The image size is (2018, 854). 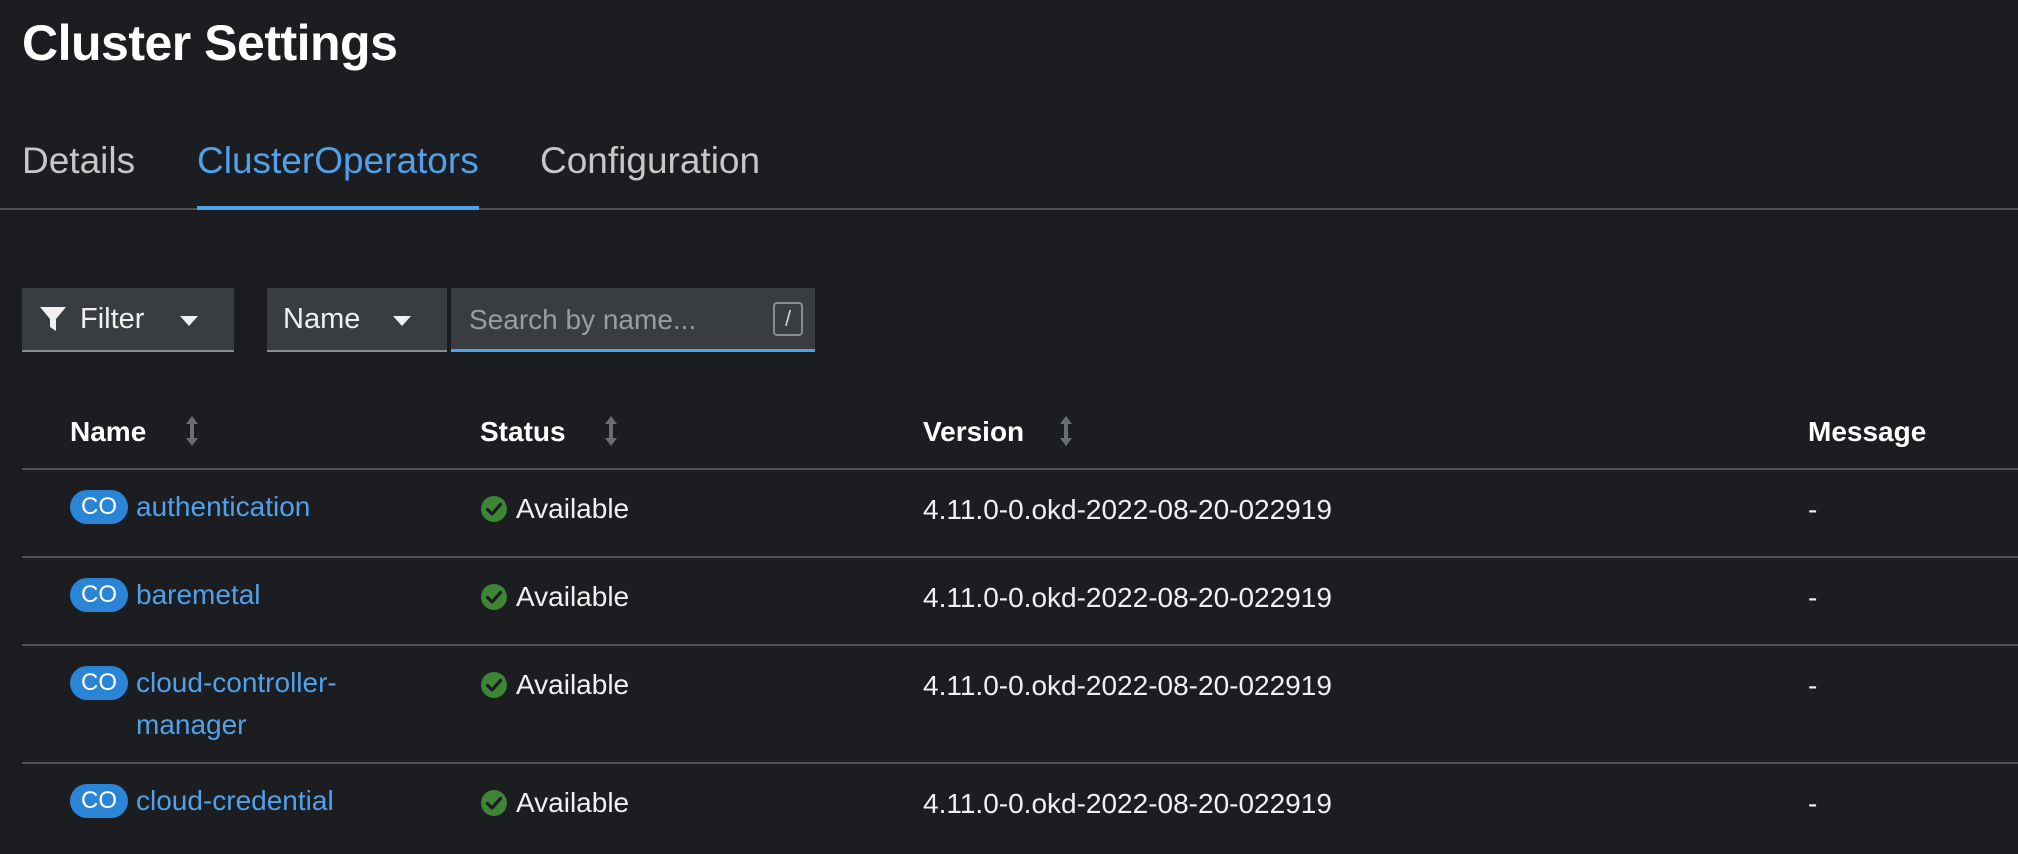 I want to click on search-box: /, so click(x=633, y=320).